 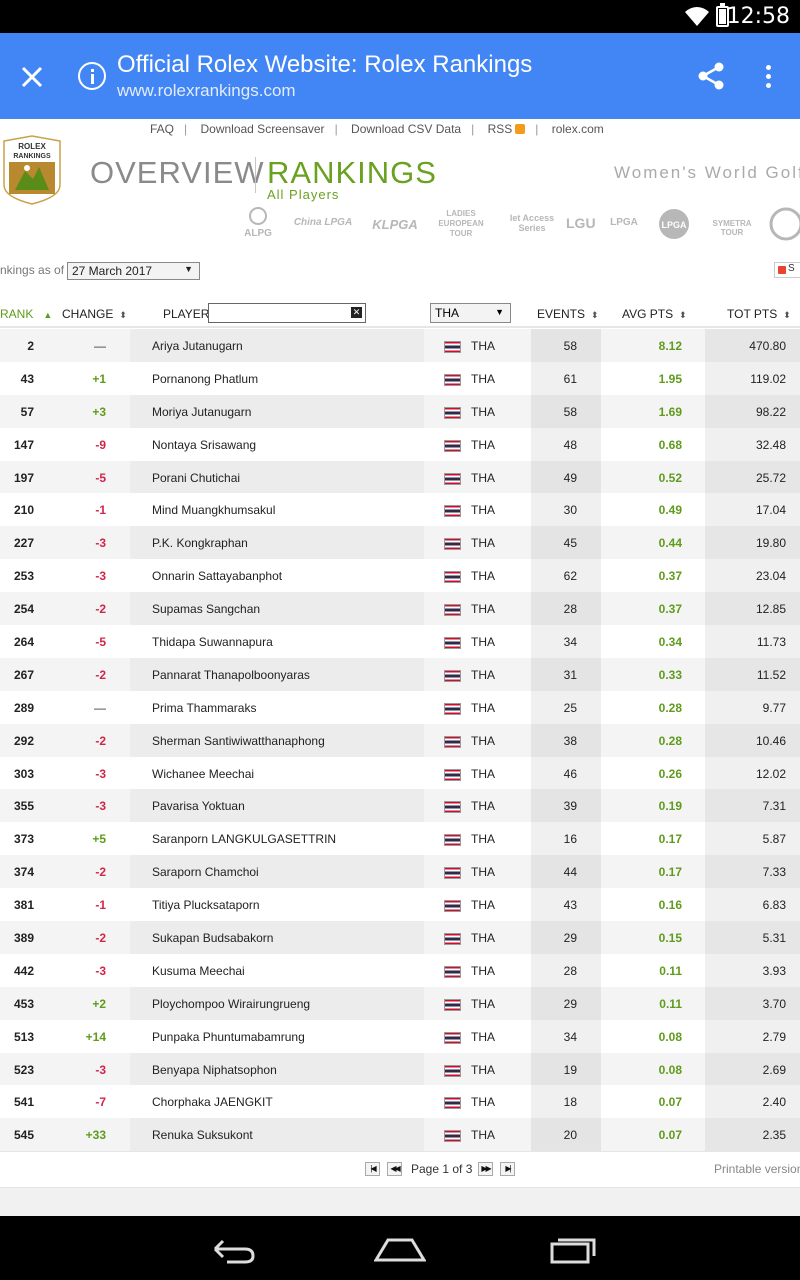 What do you see at coordinates (213, 510) in the screenshot?
I see `player-name-link: Mind Muangkhumsakul` at bounding box center [213, 510].